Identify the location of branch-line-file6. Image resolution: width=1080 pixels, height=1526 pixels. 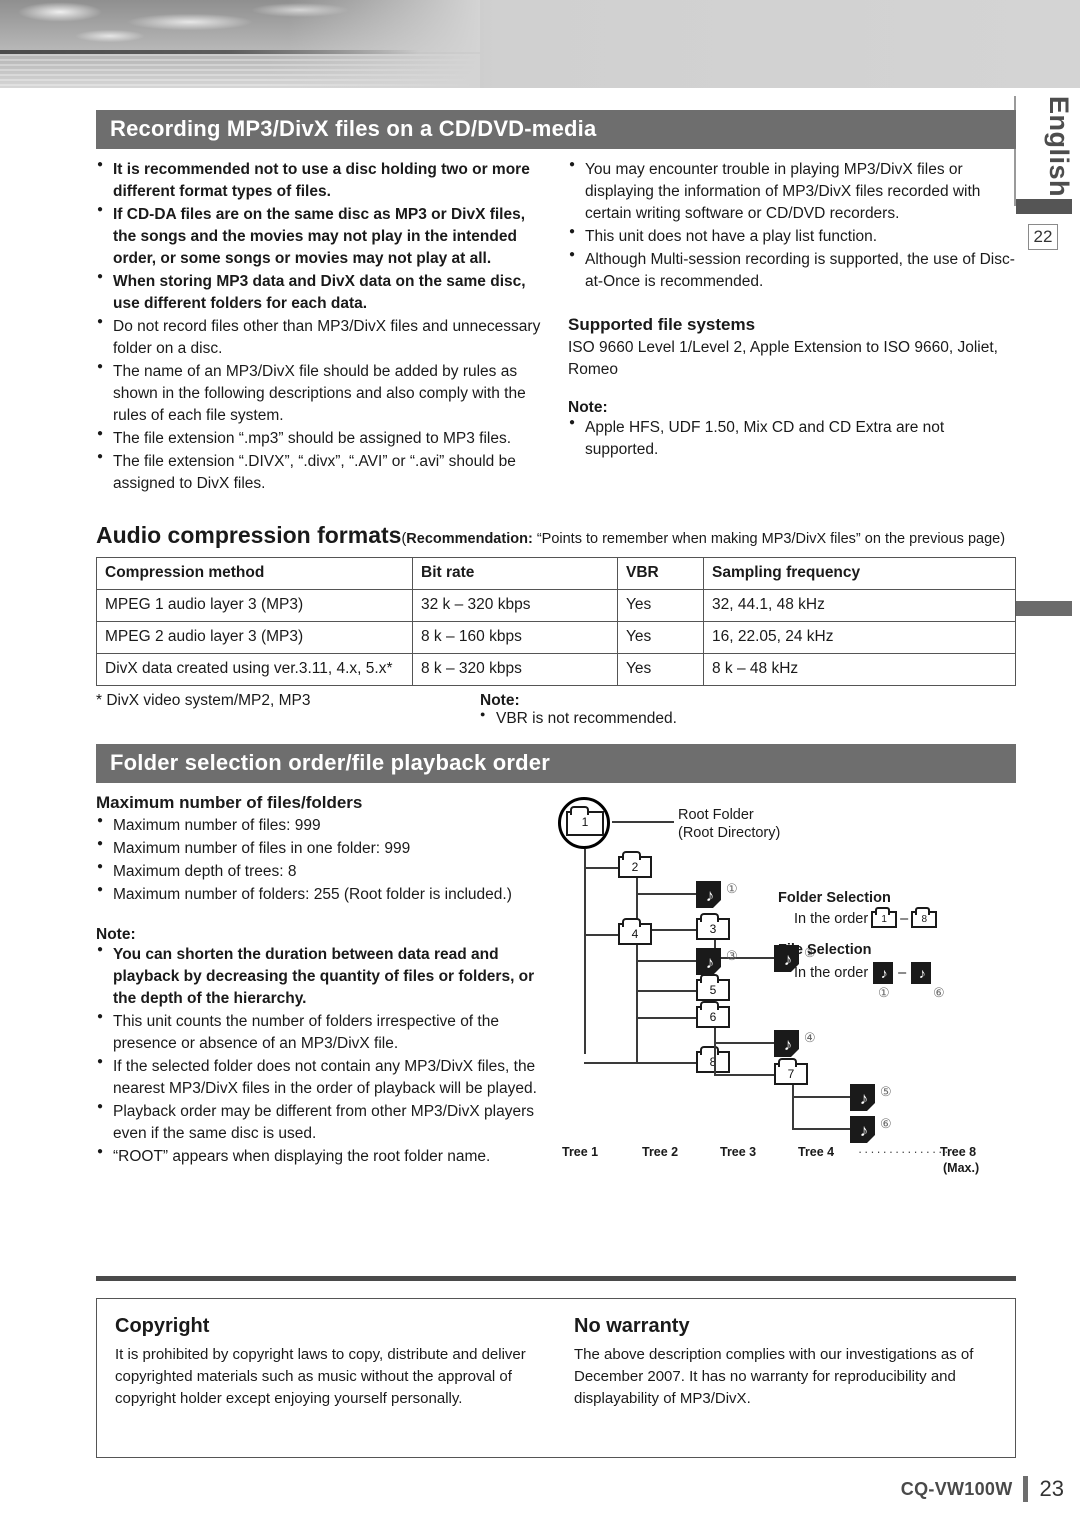
(822, 1129).